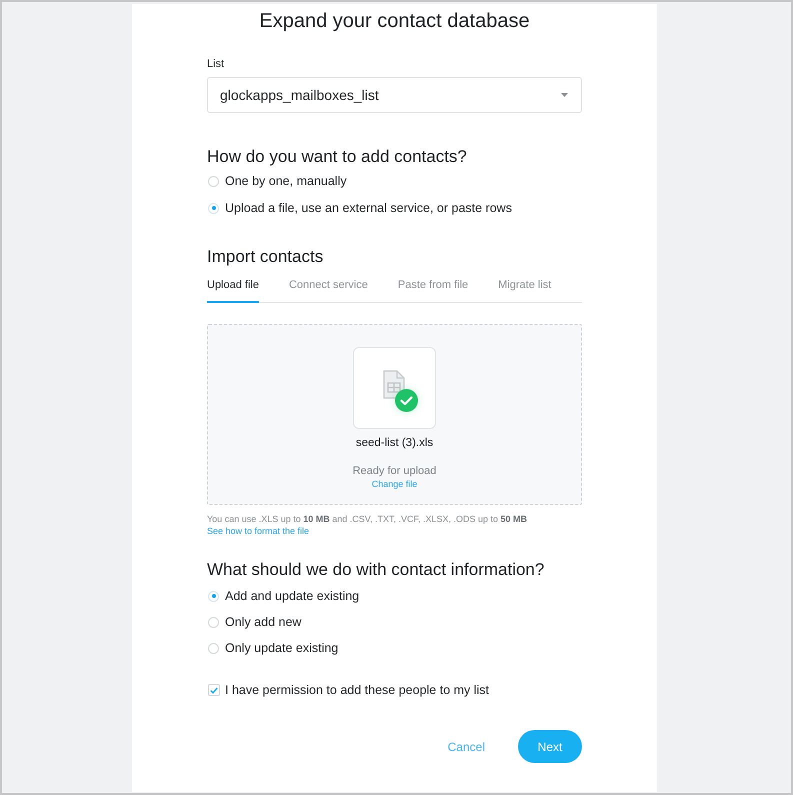 Image resolution: width=793 pixels, height=795 pixels. I want to click on option-label: Only add new, so click(263, 622).